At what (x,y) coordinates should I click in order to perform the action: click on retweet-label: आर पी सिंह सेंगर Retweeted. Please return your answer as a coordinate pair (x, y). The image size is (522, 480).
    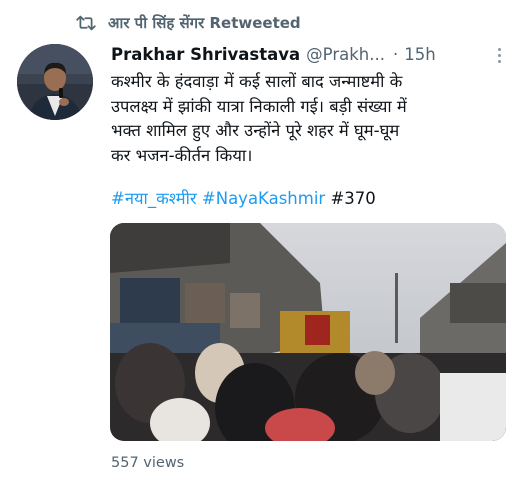
    Looking at the image, I should click on (204, 23).